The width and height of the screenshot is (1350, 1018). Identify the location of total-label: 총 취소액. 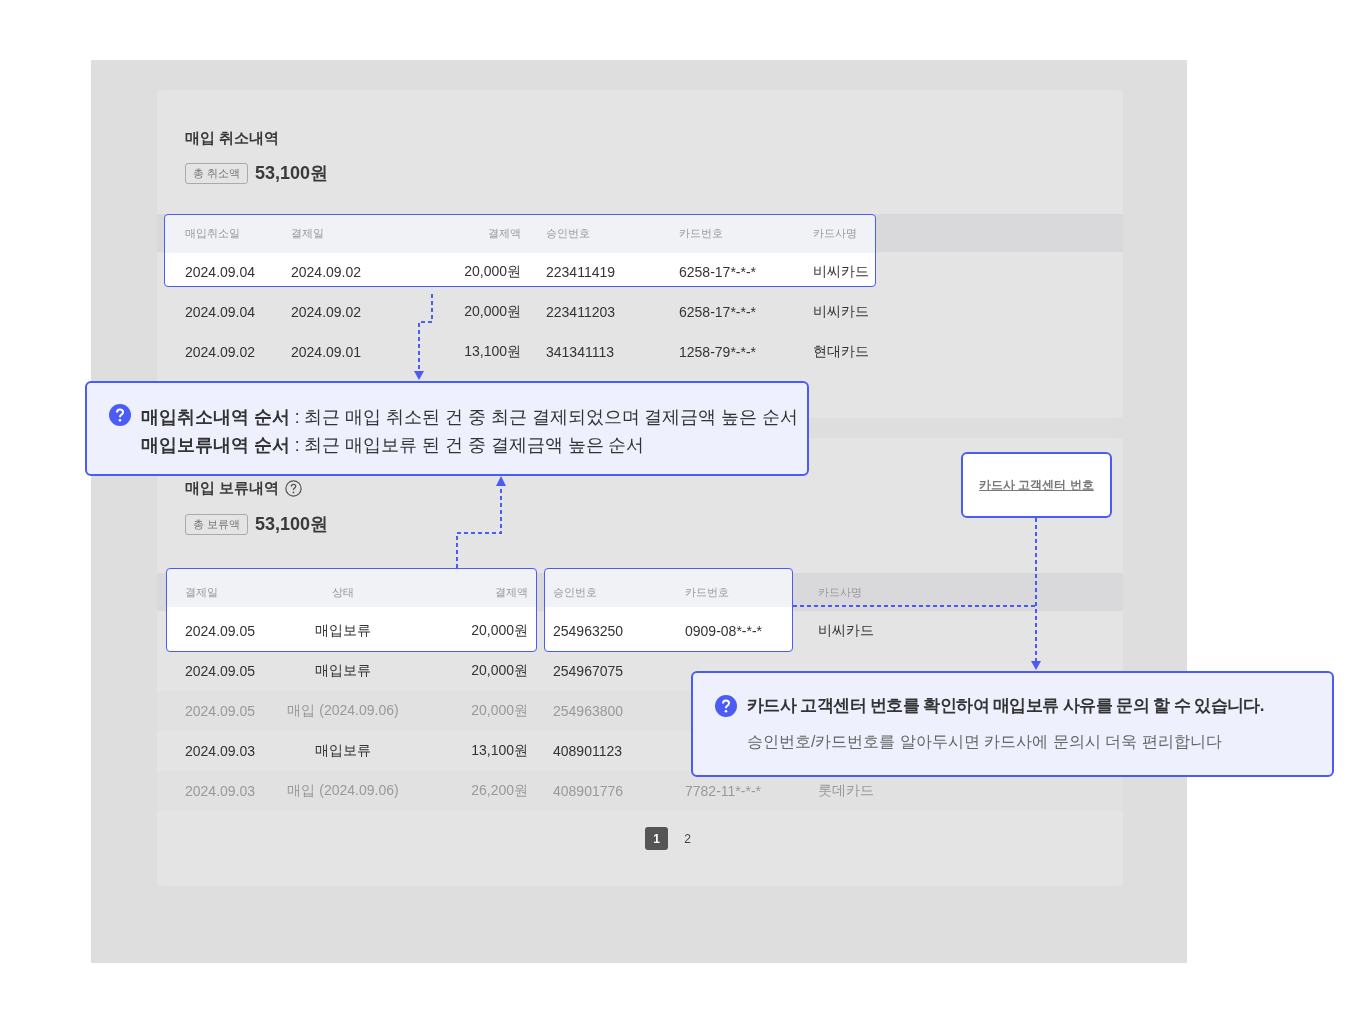
(217, 173).